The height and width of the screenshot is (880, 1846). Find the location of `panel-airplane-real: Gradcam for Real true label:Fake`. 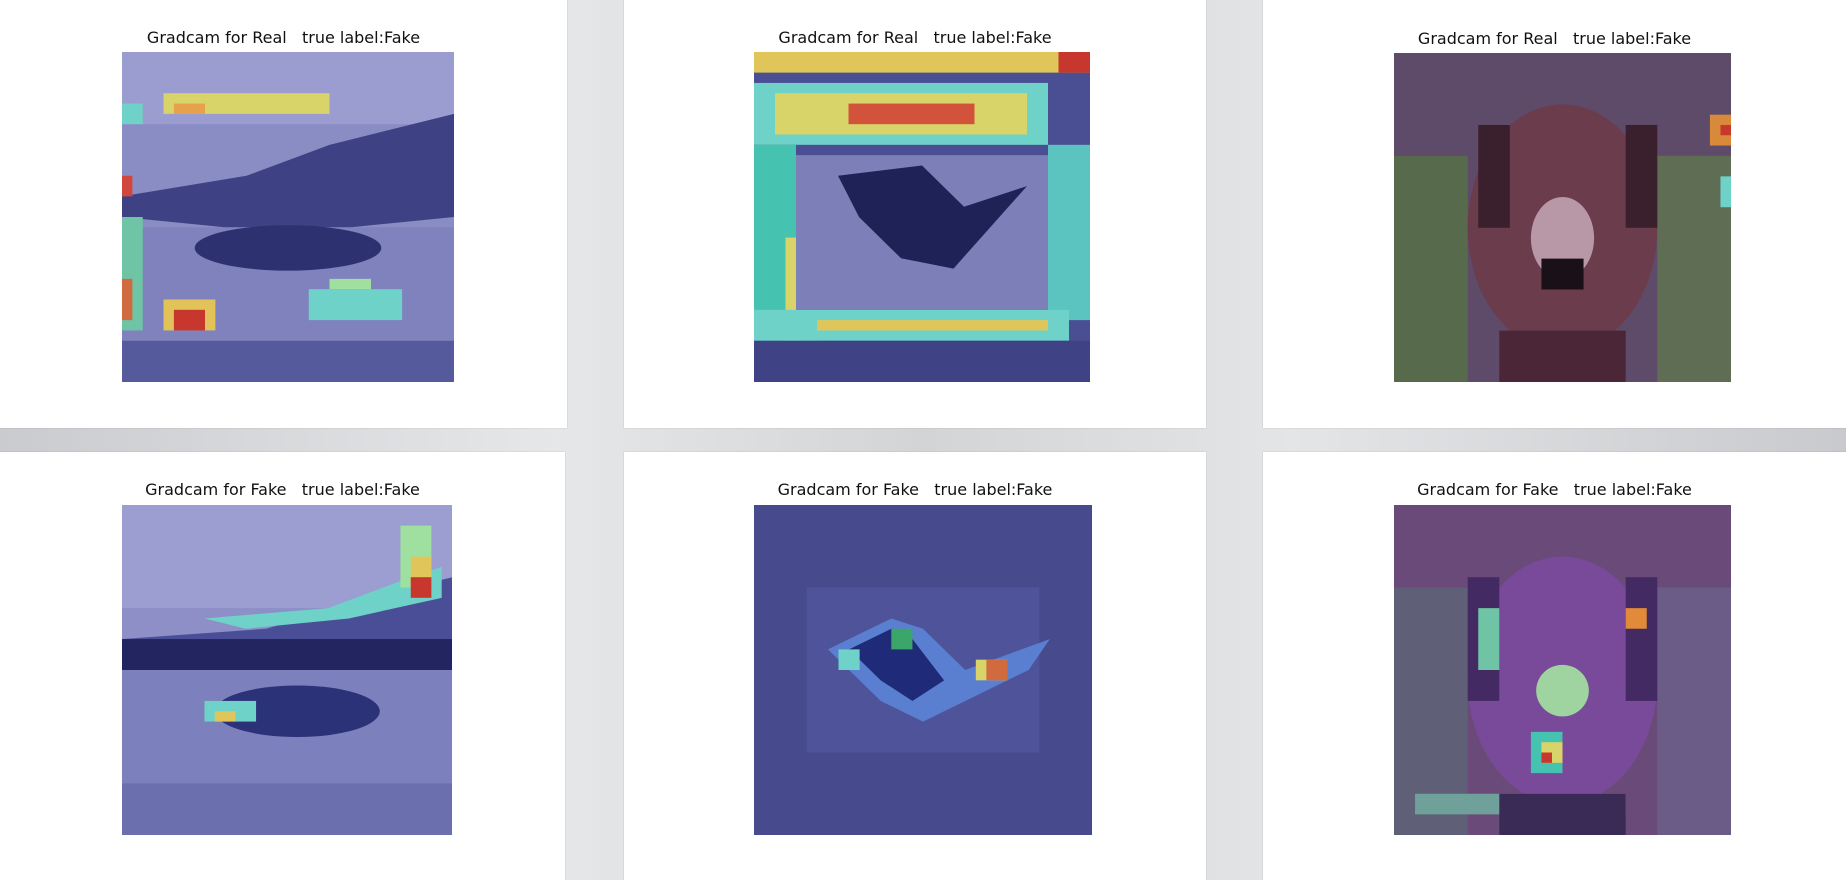

panel-airplane-real: Gradcam for Real true label:Fake is located at coordinates (283, 214).